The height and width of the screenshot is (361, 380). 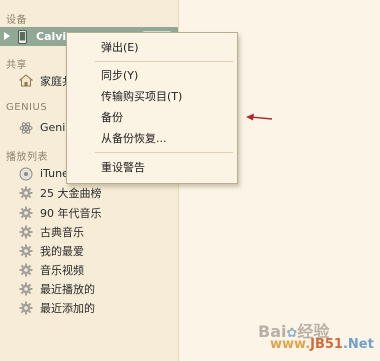 What do you see at coordinates (89, 269) in the screenshot?
I see `sidebar-item-music-videos: 音乐视频` at bounding box center [89, 269].